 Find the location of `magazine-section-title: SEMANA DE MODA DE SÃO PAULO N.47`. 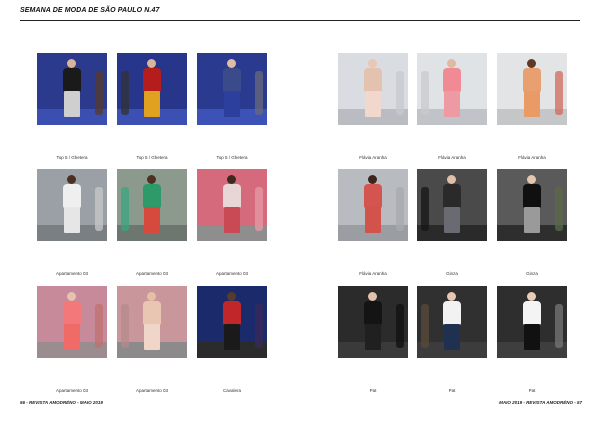

magazine-section-title: SEMANA DE MODA DE SÃO PAULO N.47 is located at coordinates (90, 10).